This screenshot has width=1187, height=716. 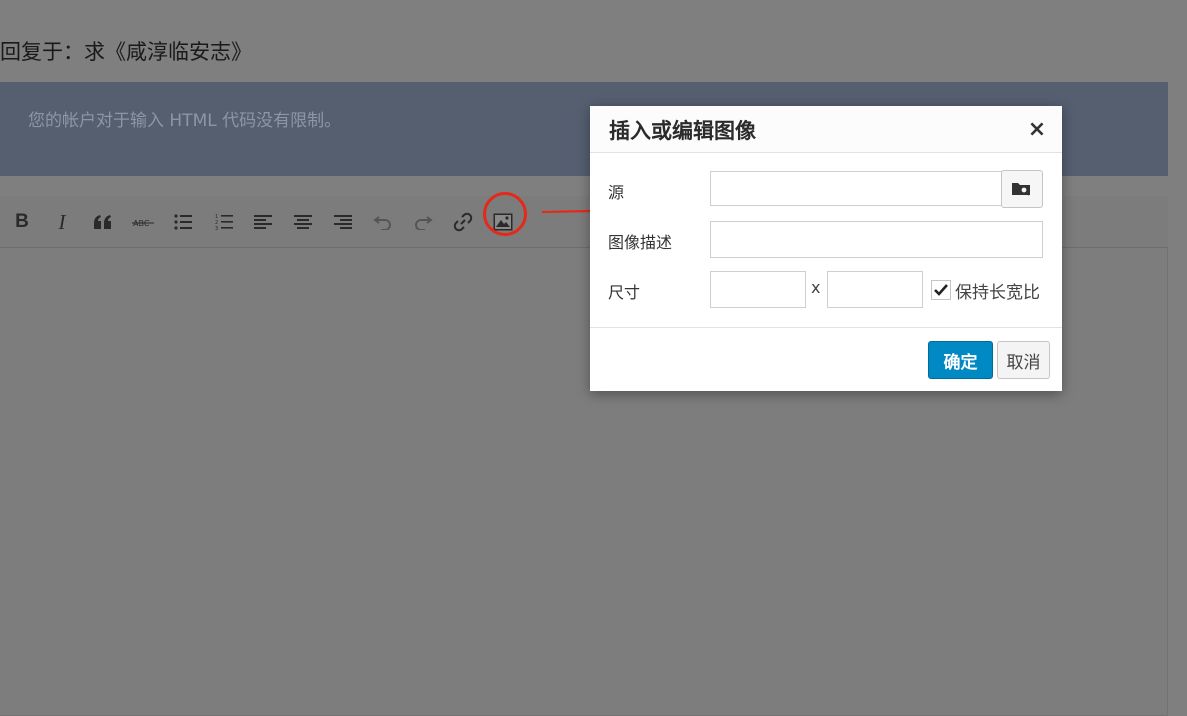 I want to click on dialog-header: 插入或编辑图像 ×, so click(x=826, y=129).